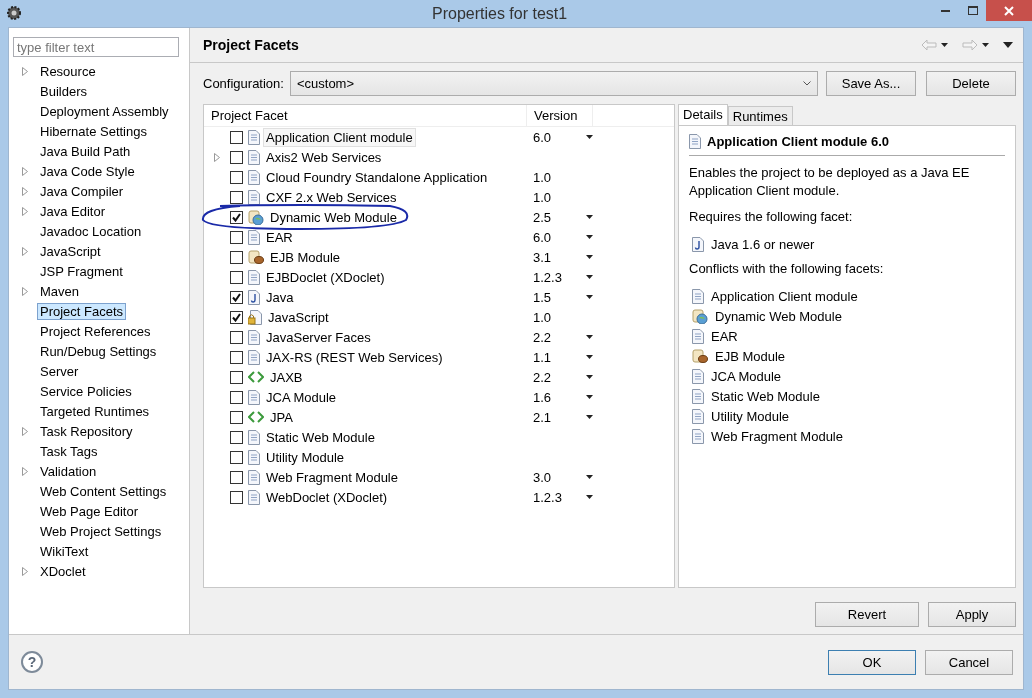 The width and height of the screenshot is (1032, 698). Describe the element at coordinates (95, 411) in the screenshot. I see `sidebar-item: Targeted Runtimes` at that location.